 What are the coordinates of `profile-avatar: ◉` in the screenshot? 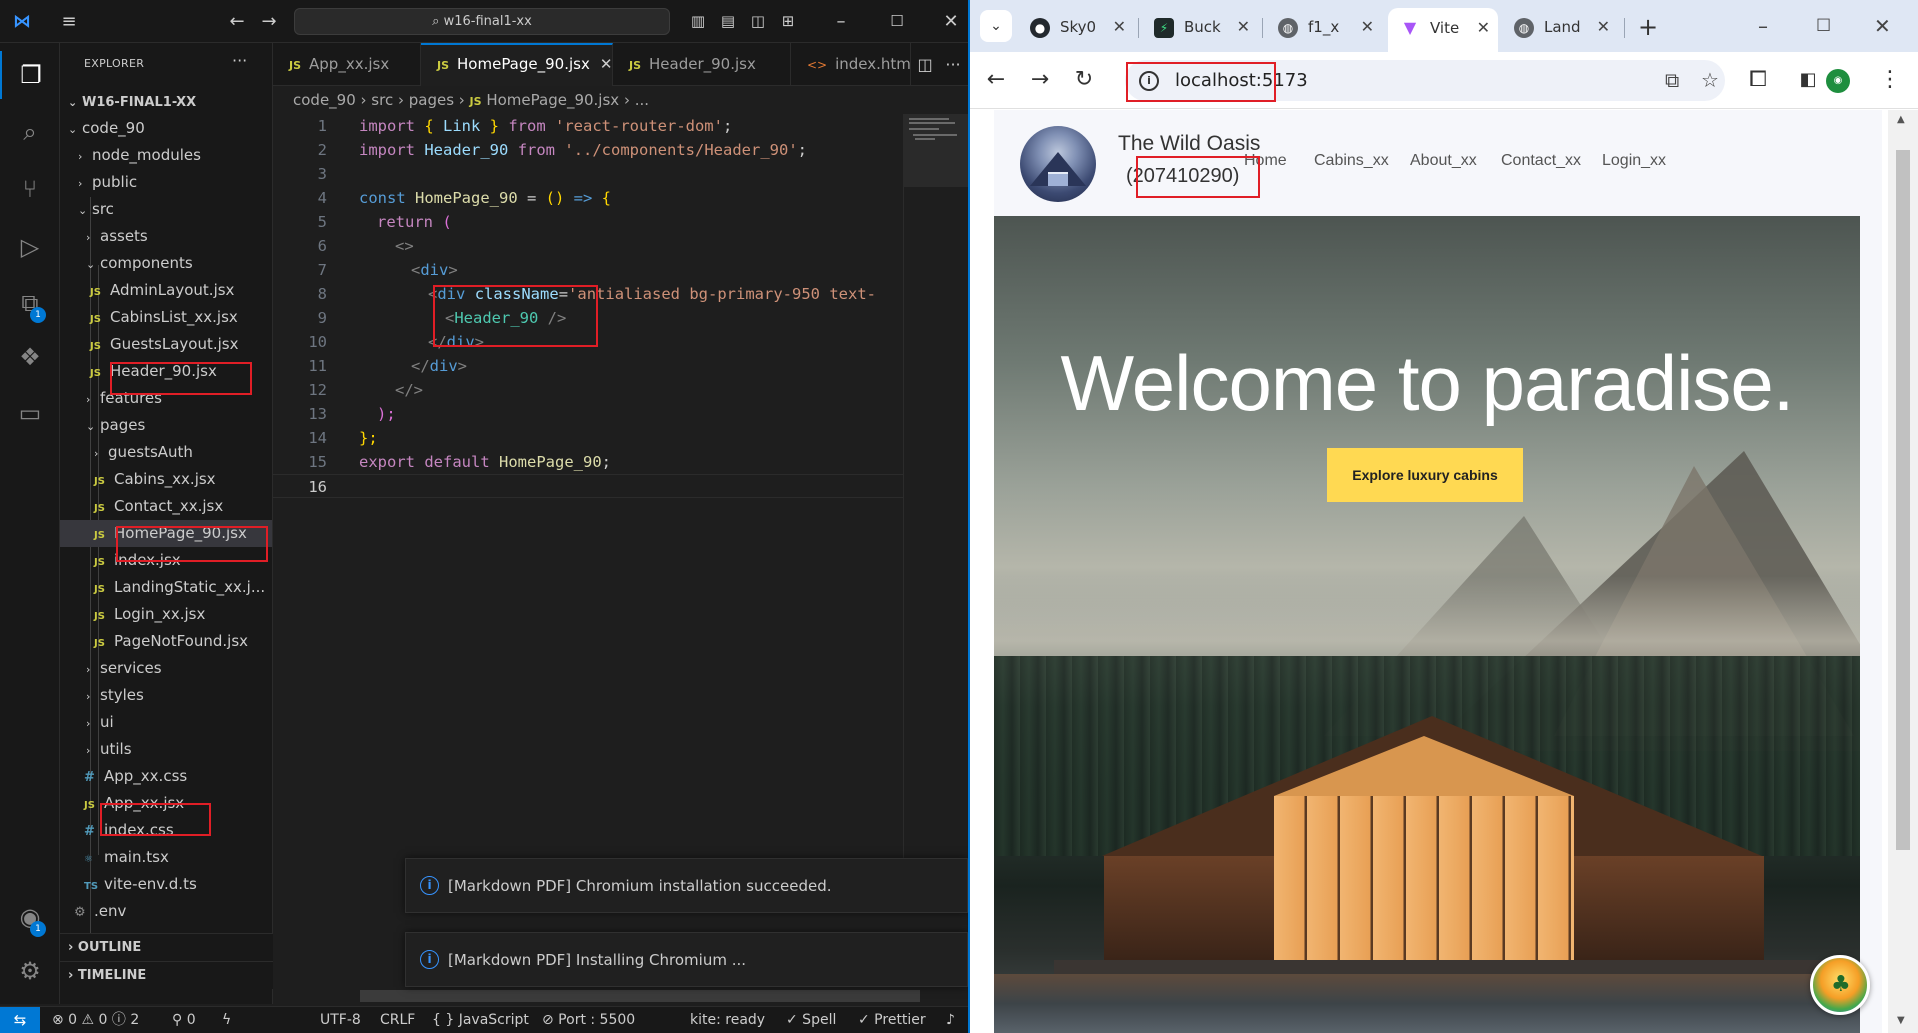 It's located at (1838, 81).